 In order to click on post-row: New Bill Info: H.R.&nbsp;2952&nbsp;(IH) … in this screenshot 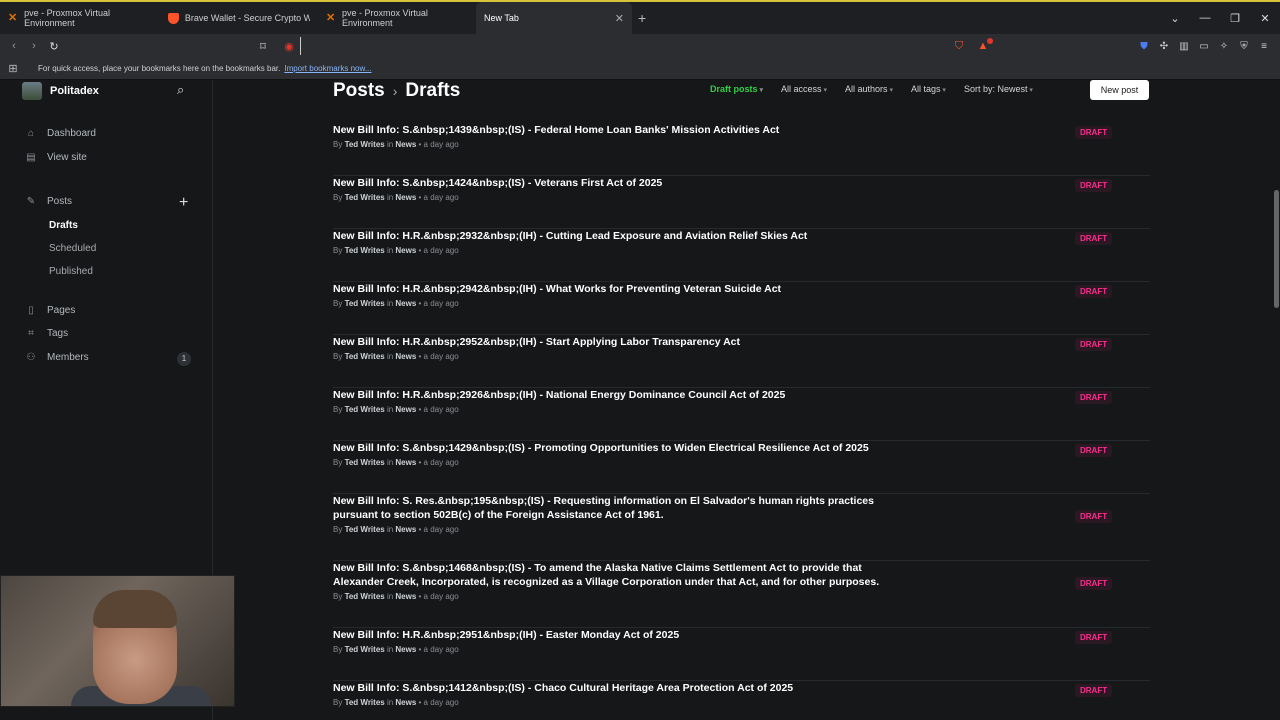, I will do `click(741, 361)`.